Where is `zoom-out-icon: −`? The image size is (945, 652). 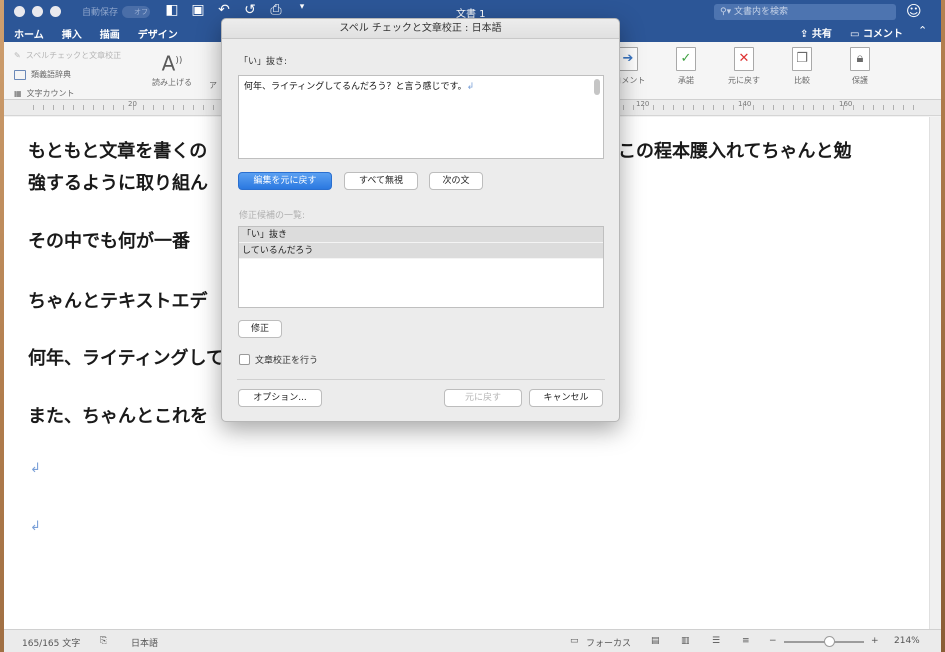 zoom-out-icon: − is located at coordinates (773, 641).